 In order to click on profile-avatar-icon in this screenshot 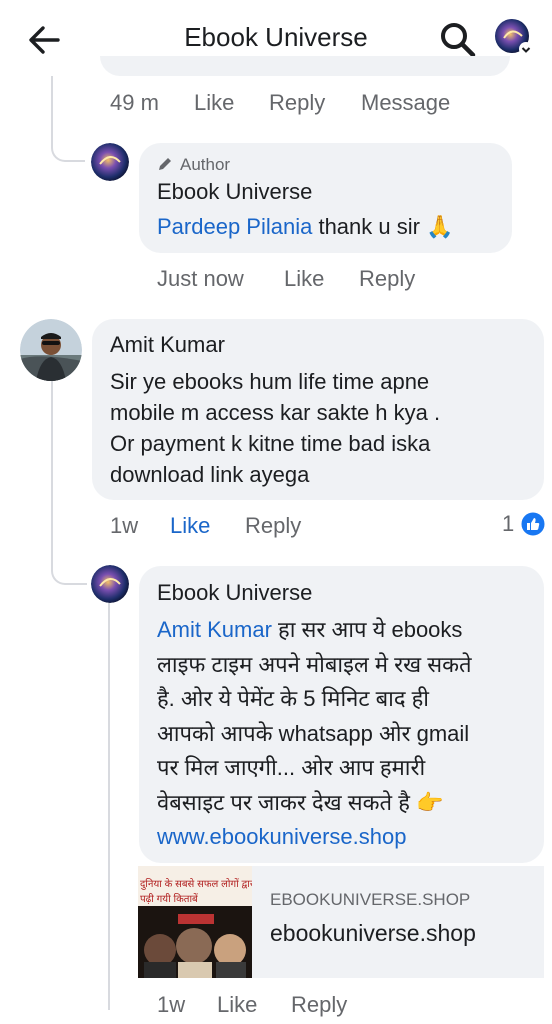, I will do `click(514, 38)`.